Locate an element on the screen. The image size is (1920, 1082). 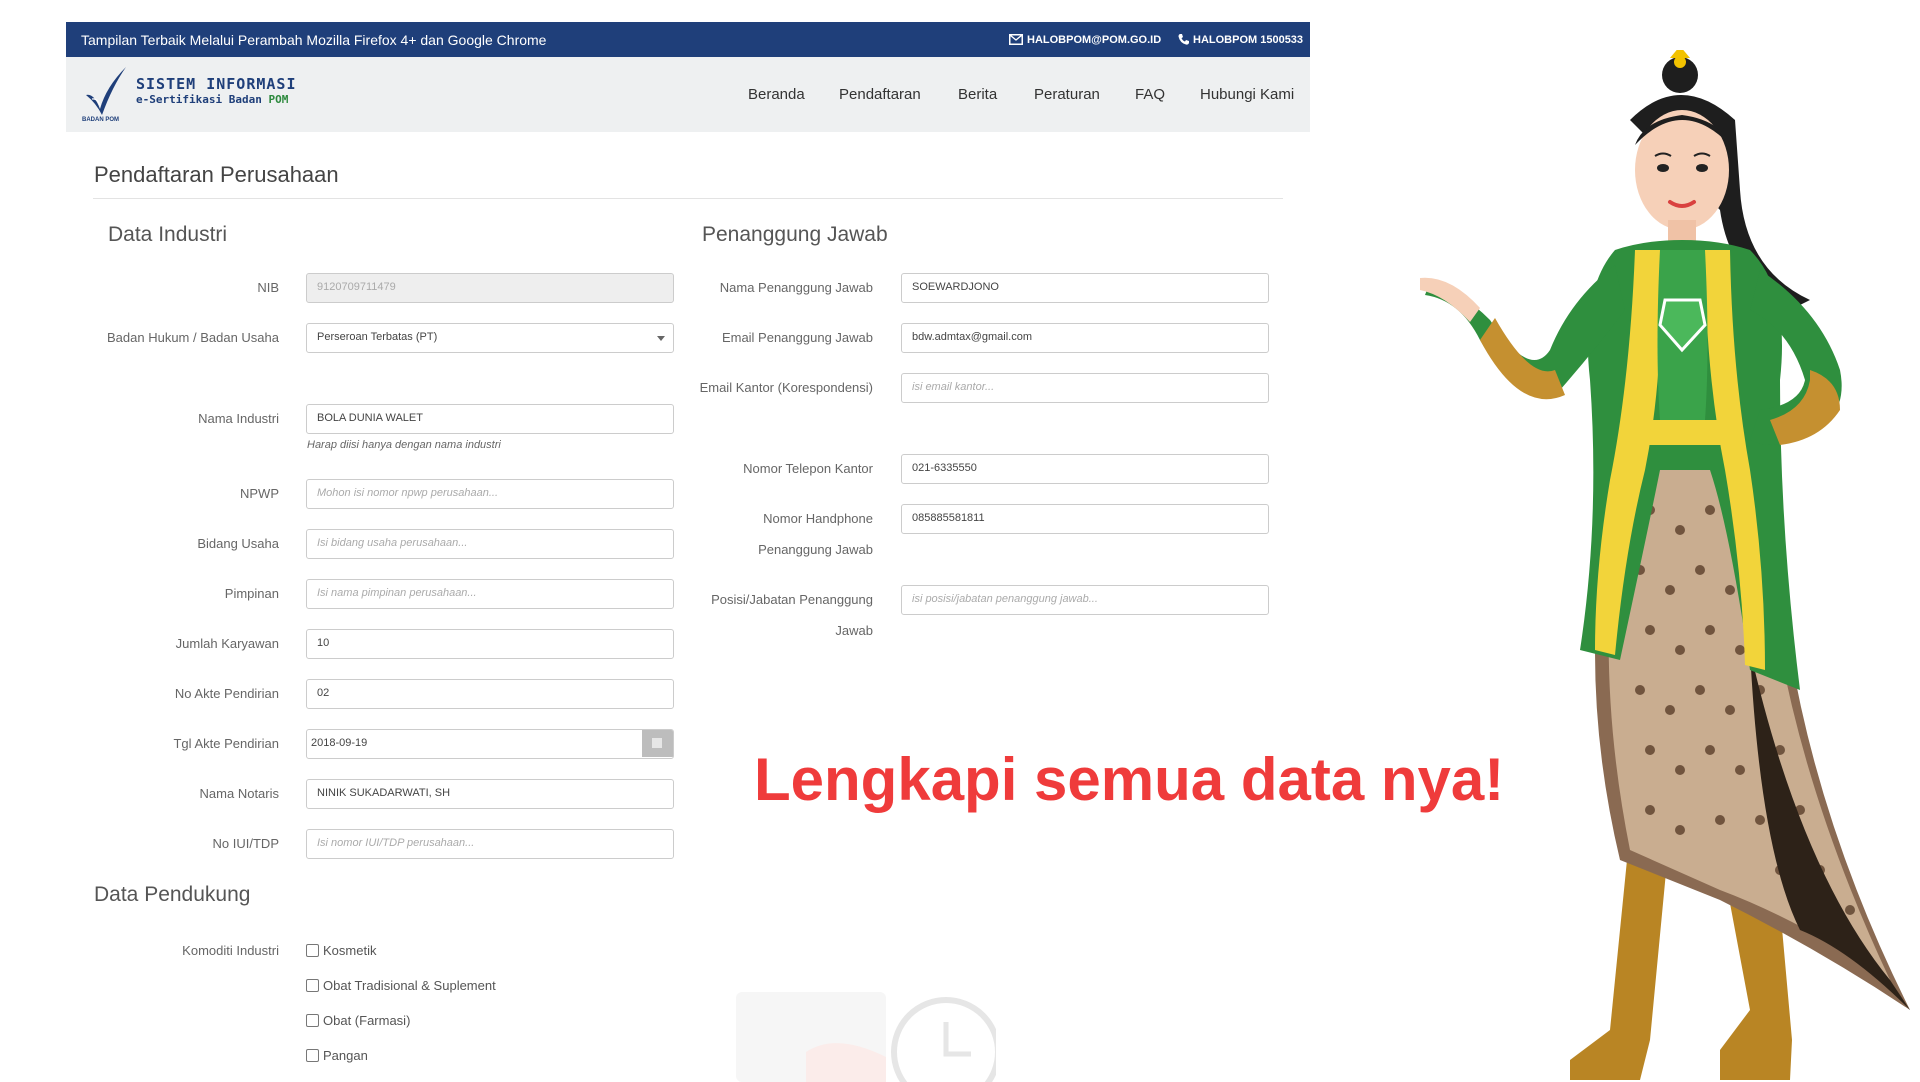
nama-industri-help: Harap diisi hanya dengan nama industri is located at coordinates (404, 445).